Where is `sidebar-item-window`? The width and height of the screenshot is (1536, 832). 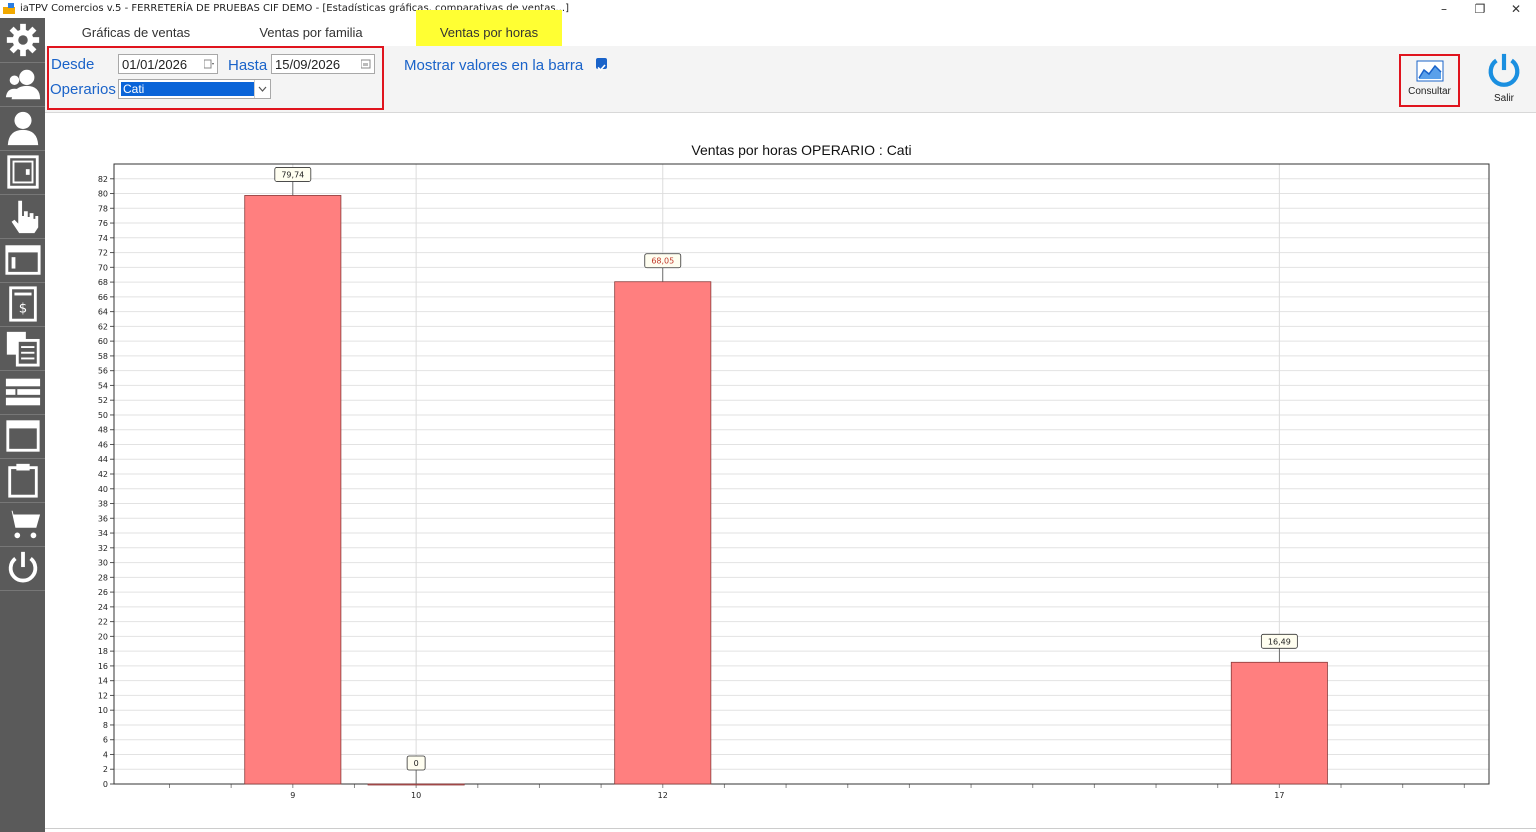 sidebar-item-window is located at coordinates (22, 260).